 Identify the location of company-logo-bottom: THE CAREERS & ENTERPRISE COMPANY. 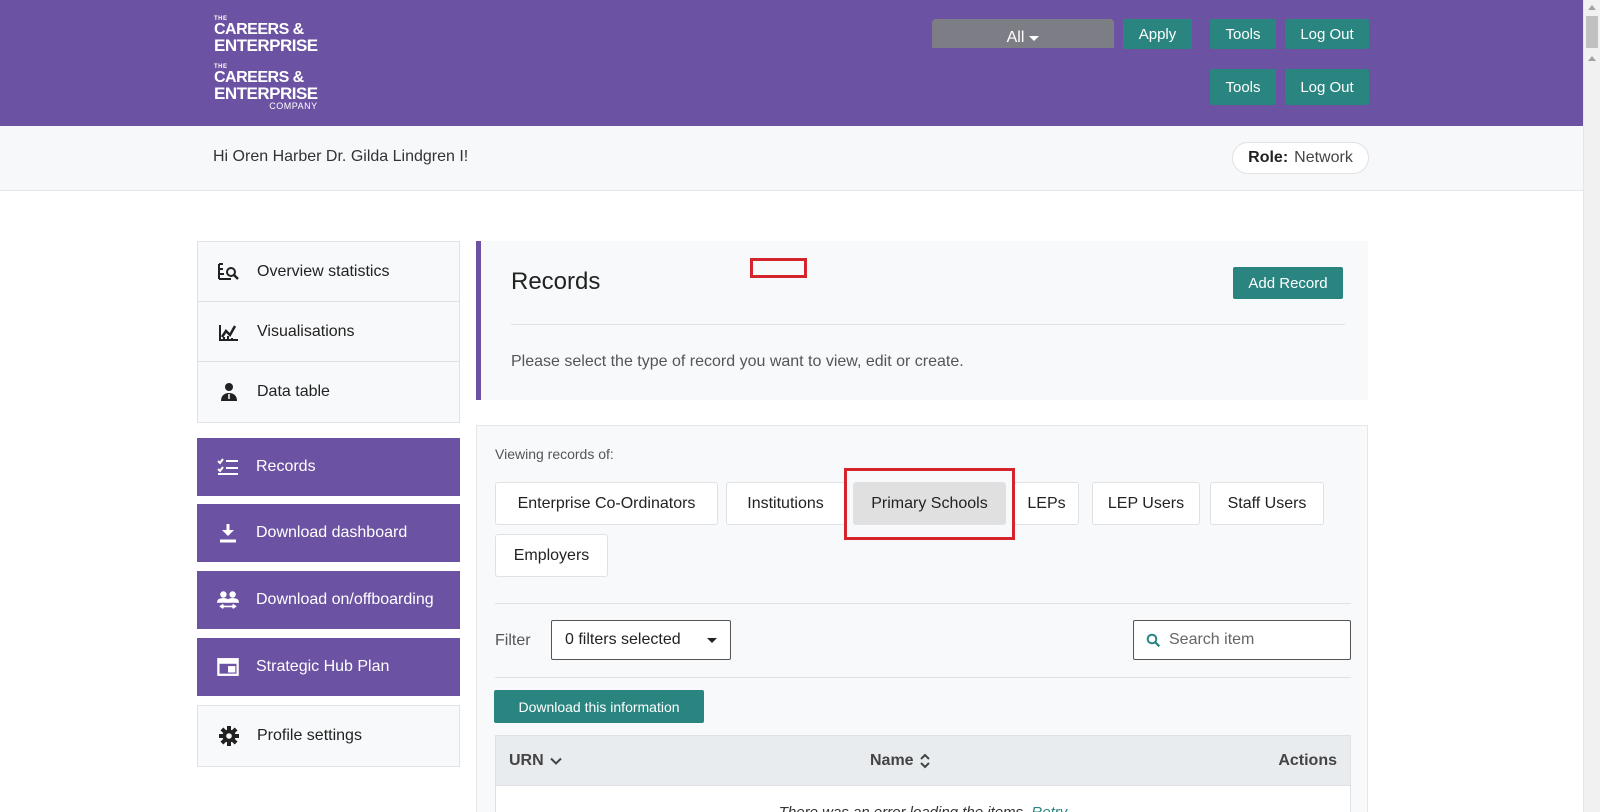
(266, 87).